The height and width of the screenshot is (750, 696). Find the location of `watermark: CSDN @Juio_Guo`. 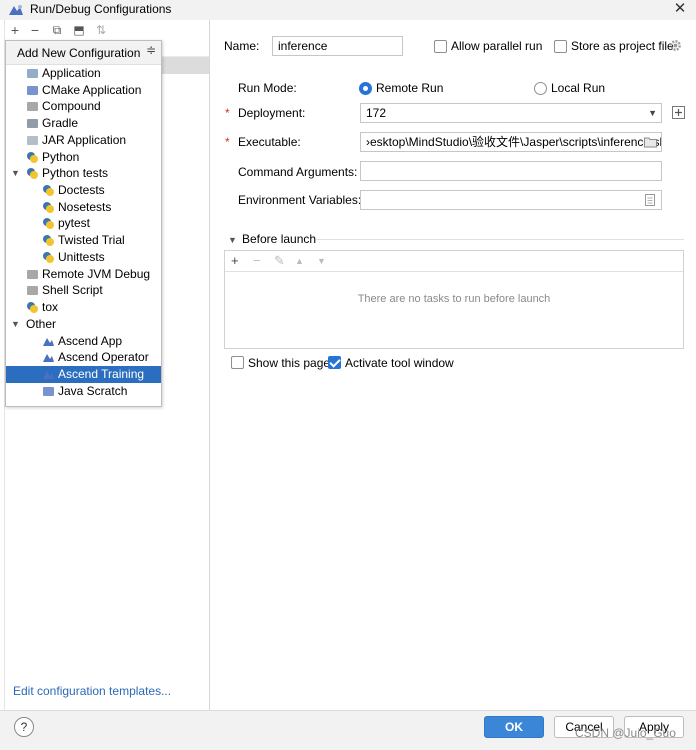

watermark: CSDN @Juio_Guo is located at coordinates (625, 733).